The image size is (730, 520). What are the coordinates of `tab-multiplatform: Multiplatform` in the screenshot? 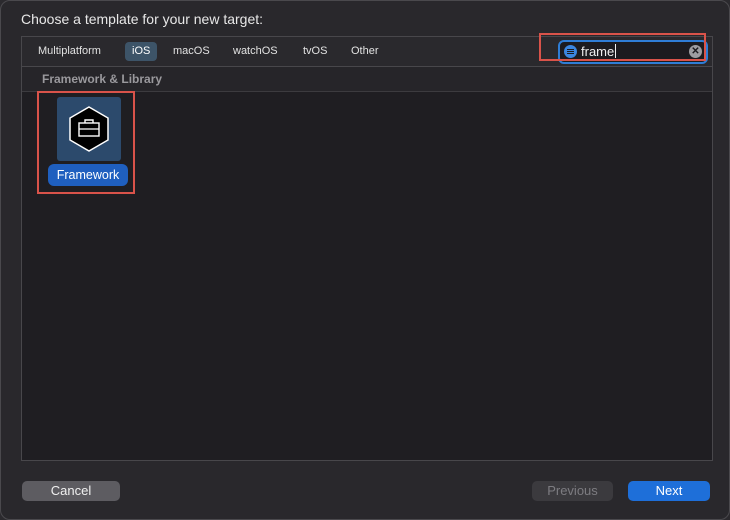 It's located at (69, 51).